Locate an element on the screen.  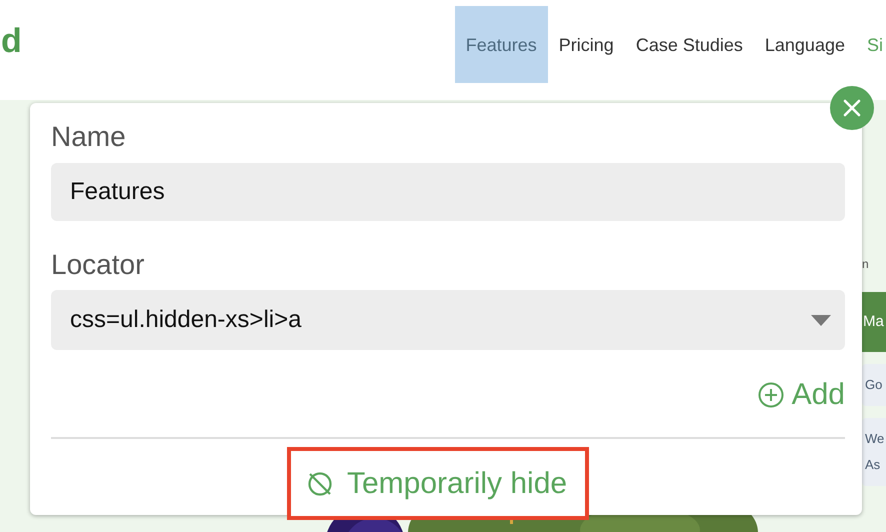
add-button: Add is located at coordinates (801, 394).